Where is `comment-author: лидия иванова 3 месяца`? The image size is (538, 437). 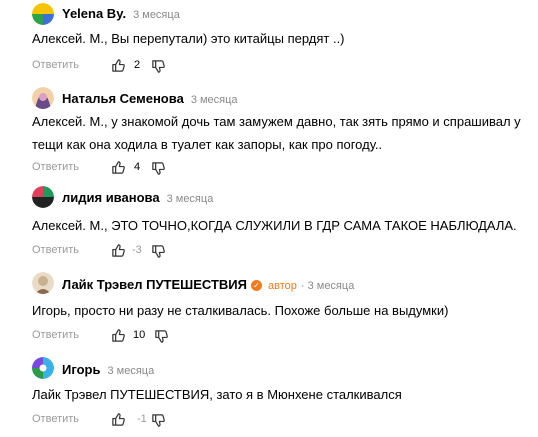 comment-author: лидия иванова 3 месяца is located at coordinates (137, 197).